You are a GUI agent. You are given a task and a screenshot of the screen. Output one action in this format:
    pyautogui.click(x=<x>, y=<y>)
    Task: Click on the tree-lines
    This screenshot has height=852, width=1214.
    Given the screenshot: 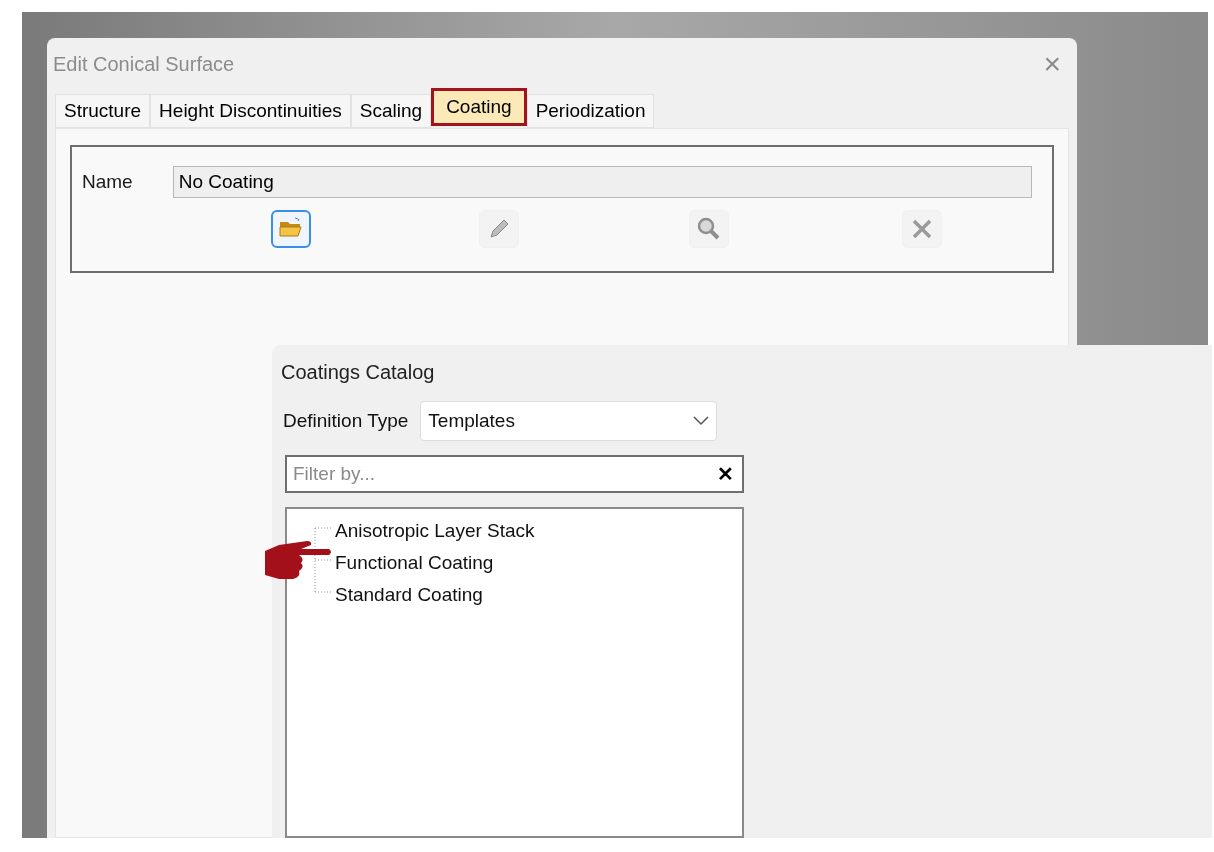 What is the action you would take?
    pyautogui.click(x=323, y=560)
    